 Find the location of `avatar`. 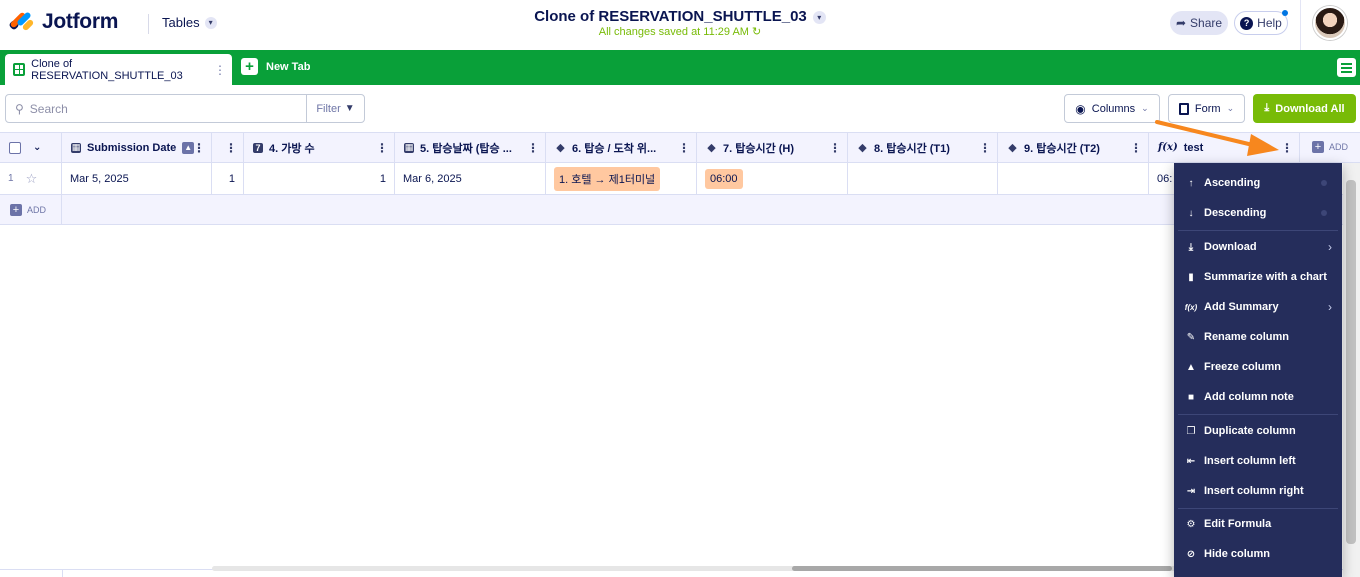

avatar is located at coordinates (1330, 23).